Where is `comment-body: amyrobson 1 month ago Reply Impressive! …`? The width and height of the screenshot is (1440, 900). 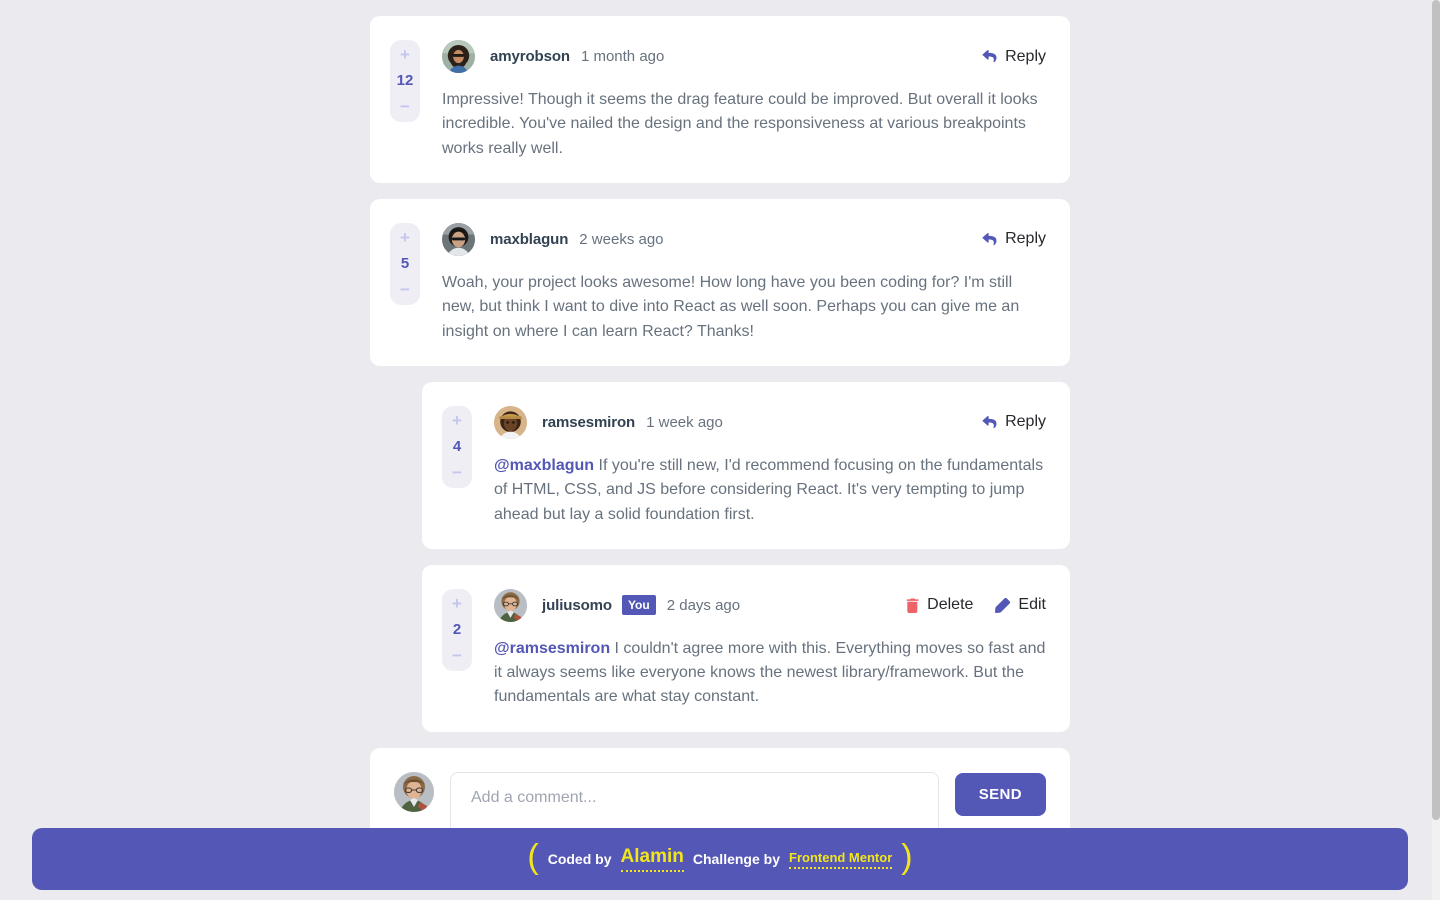 comment-body: amyrobson 1 month ago Reply Impressive! … is located at coordinates (744, 100).